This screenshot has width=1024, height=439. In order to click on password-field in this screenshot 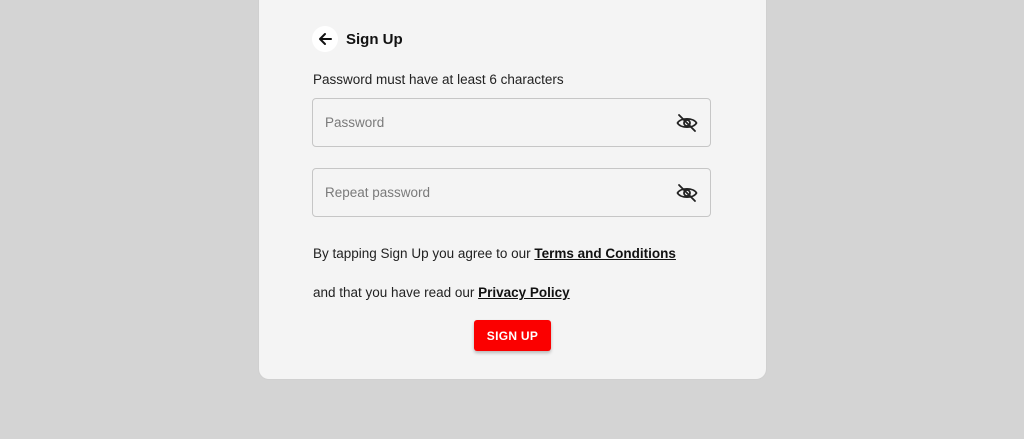, I will do `click(511, 122)`.